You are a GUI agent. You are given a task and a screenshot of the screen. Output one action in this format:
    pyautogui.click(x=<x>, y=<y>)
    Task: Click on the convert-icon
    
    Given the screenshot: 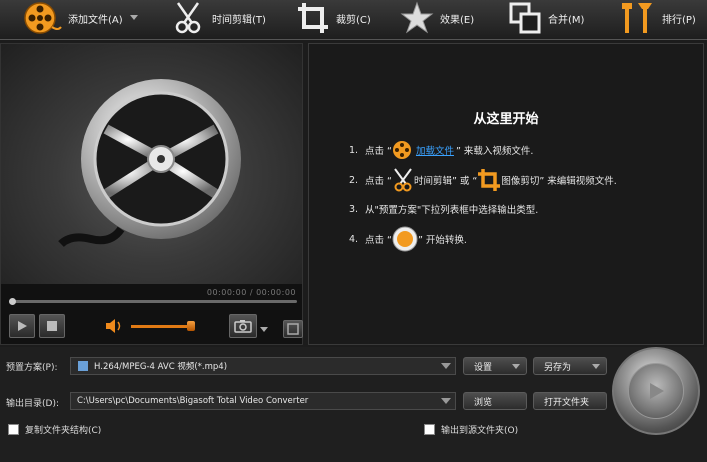 What is the action you would take?
    pyautogui.click(x=405, y=239)
    